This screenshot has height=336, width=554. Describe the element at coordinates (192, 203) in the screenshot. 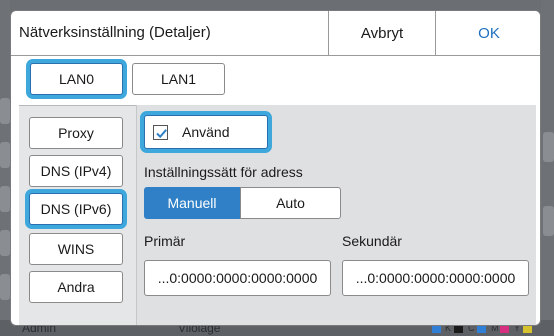

I see `method-manual-button: Manuell` at that location.